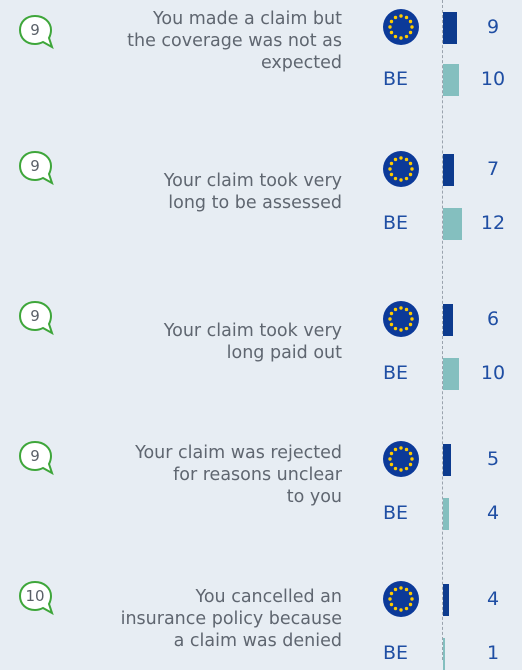 Image resolution: width=522 pixels, height=670 pixels. I want to click on eu-value-label: 4, so click(493, 599).